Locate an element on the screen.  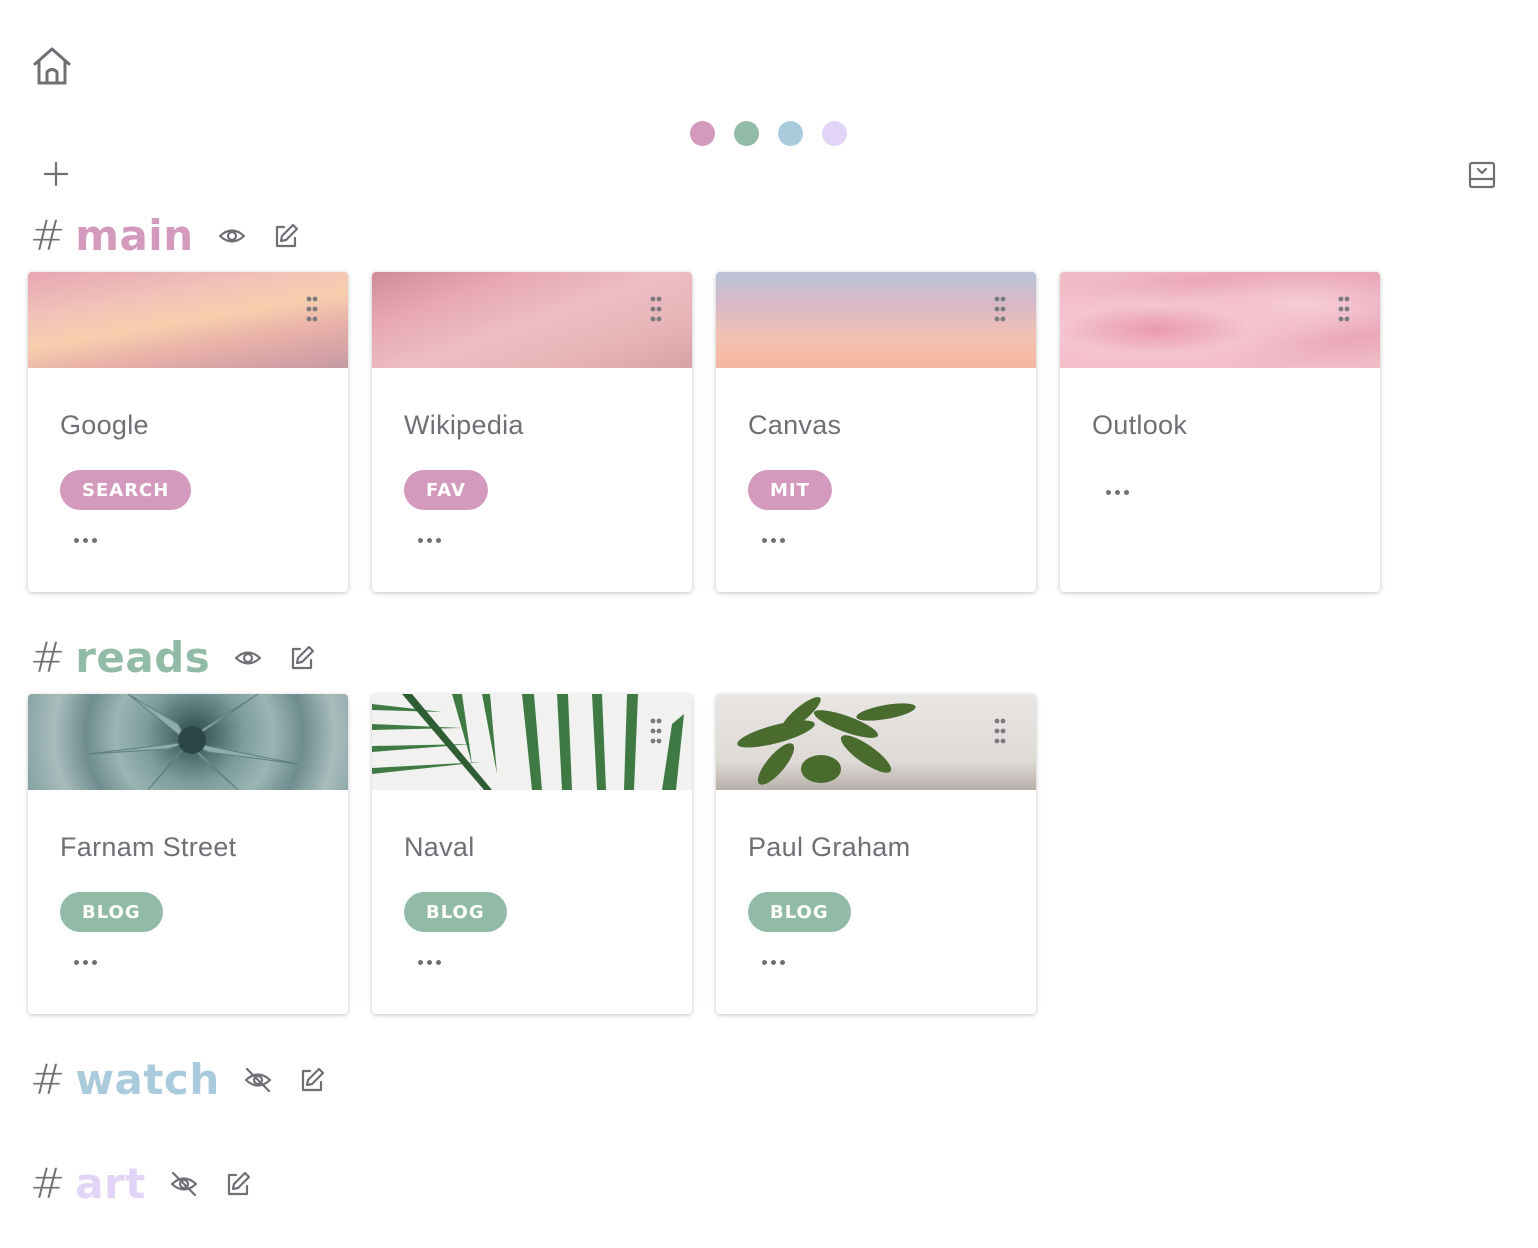
theme-dot-main is located at coordinates (702, 133).